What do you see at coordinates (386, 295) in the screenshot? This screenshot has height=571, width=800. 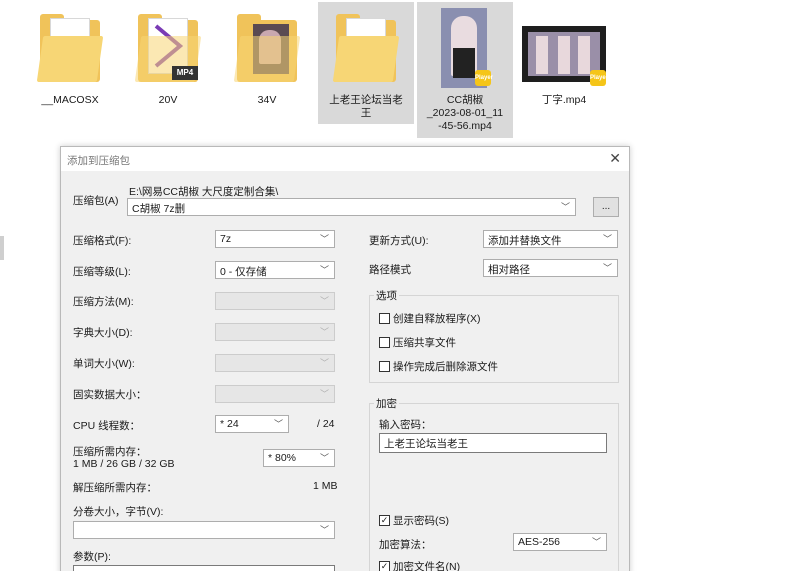 I see `options-title: 选项` at bounding box center [386, 295].